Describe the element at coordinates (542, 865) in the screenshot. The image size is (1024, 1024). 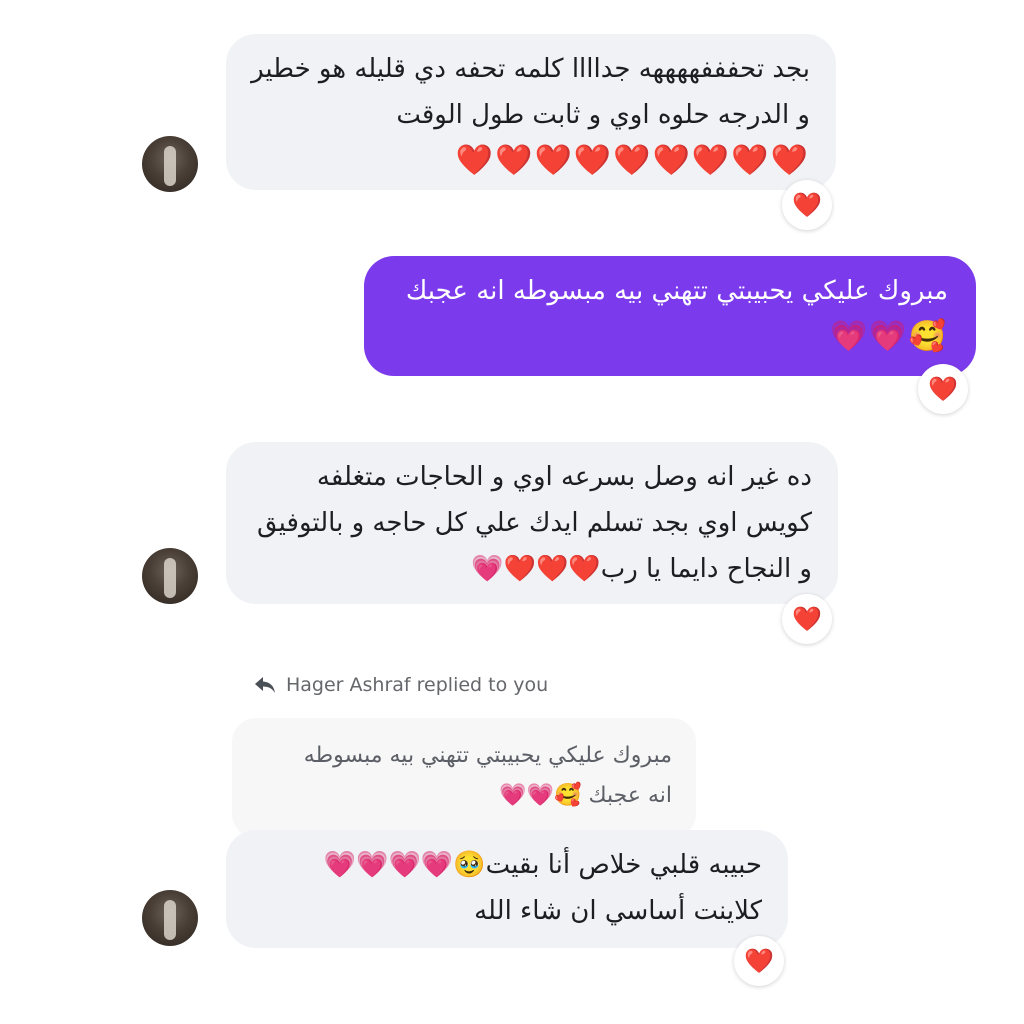
I see `message-line: حبيبه قلبي خلاص أنا بقيت🥹💗💗💗💗` at that location.